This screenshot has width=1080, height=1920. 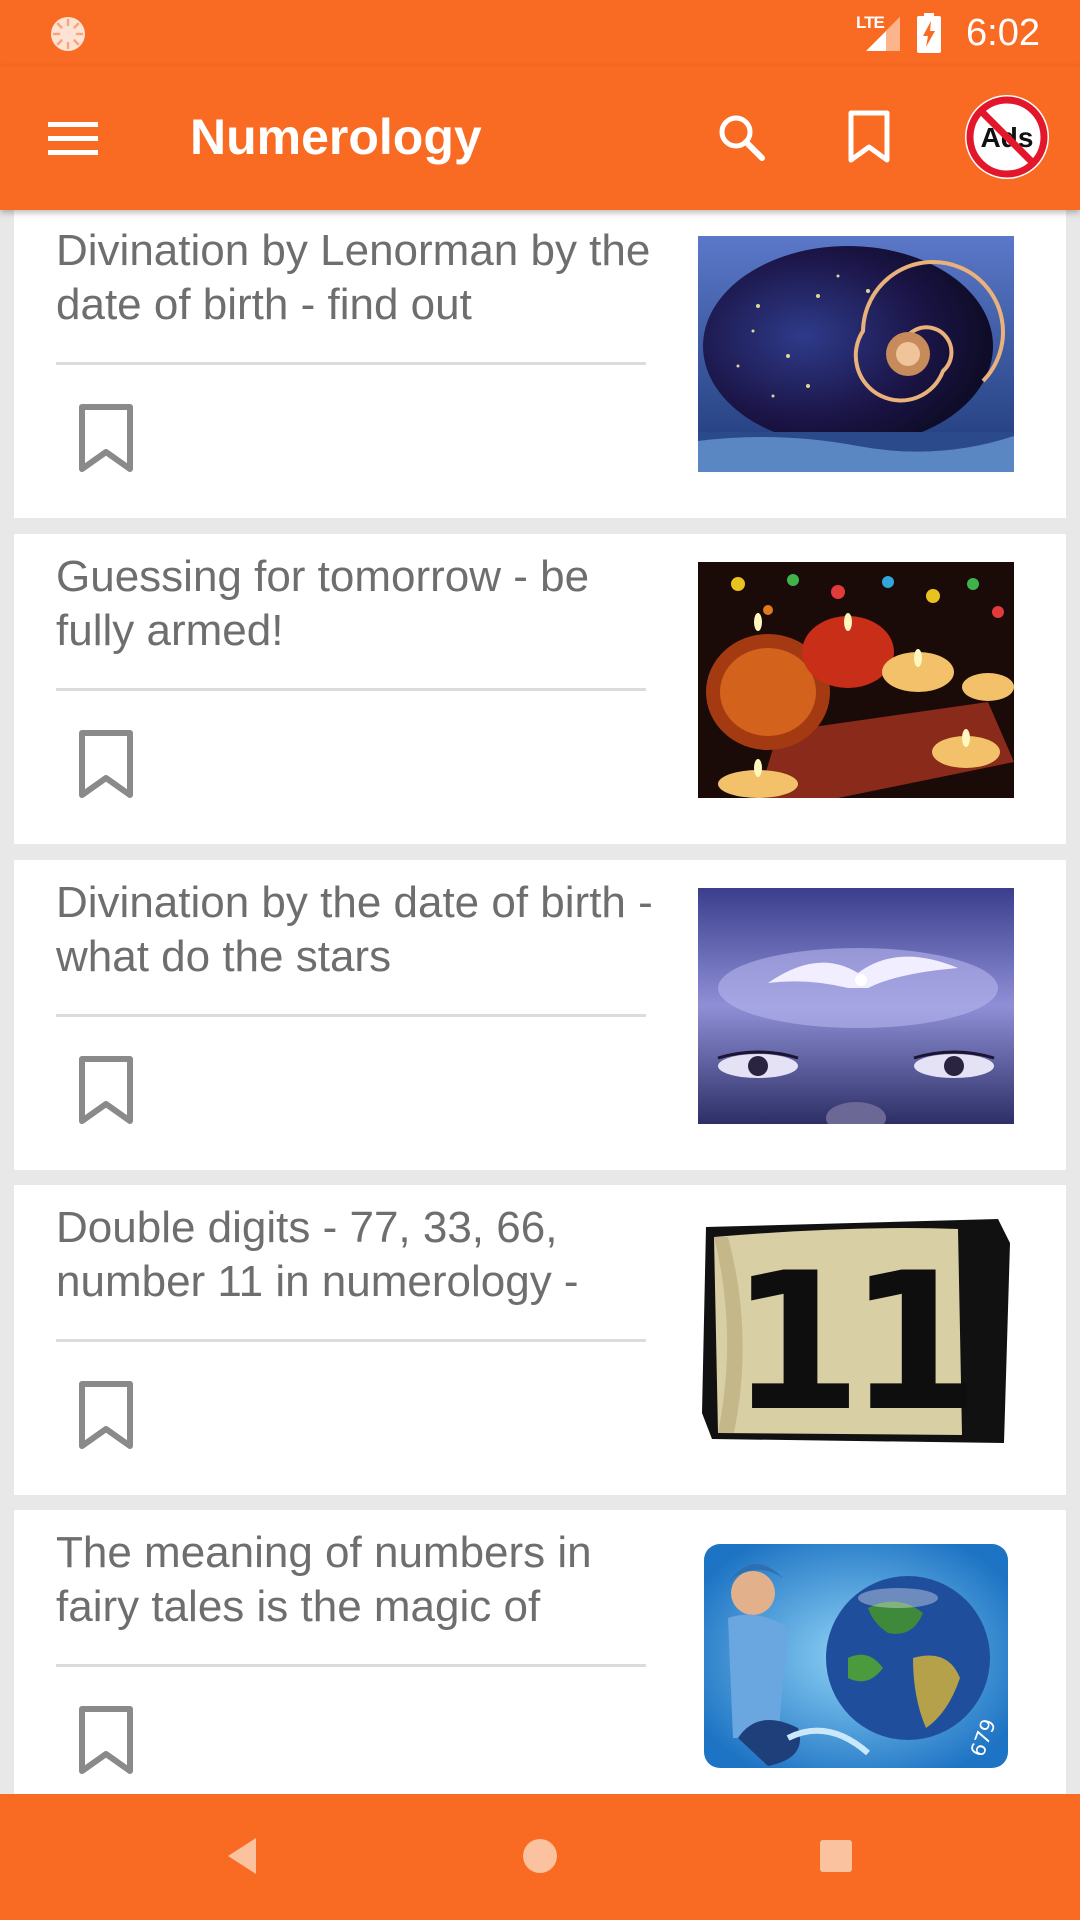 I want to click on article-image-cosmic-shell, so click(x=856, y=354).